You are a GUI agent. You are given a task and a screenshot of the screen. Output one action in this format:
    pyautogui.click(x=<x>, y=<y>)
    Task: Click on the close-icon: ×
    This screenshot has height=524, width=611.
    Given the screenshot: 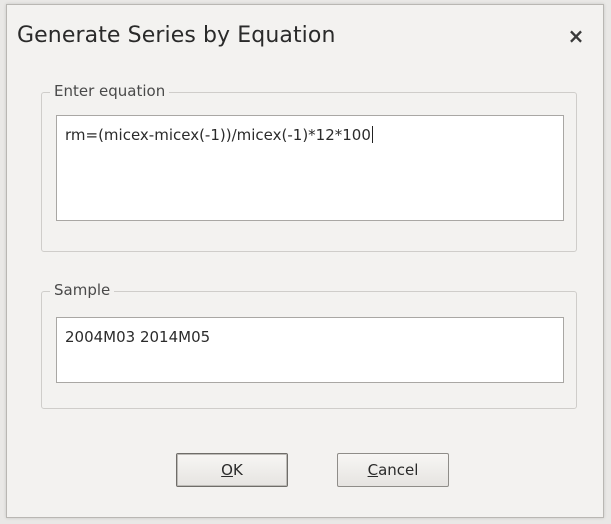 What is the action you would take?
    pyautogui.click(x=576, y=36)
    